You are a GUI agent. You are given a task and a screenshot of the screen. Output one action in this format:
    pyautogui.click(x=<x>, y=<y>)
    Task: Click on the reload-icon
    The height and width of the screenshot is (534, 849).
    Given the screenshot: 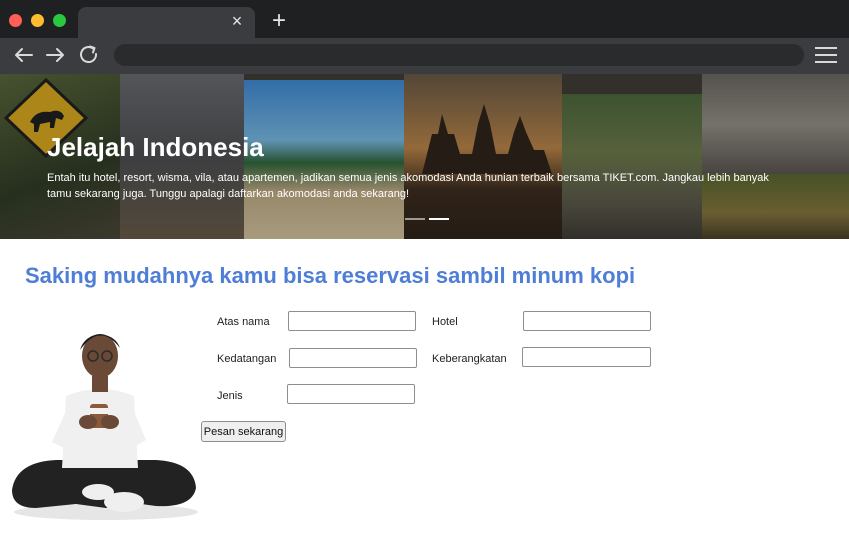 What is the action you would take?
    pyautogui.click(x=89, y=55)
    